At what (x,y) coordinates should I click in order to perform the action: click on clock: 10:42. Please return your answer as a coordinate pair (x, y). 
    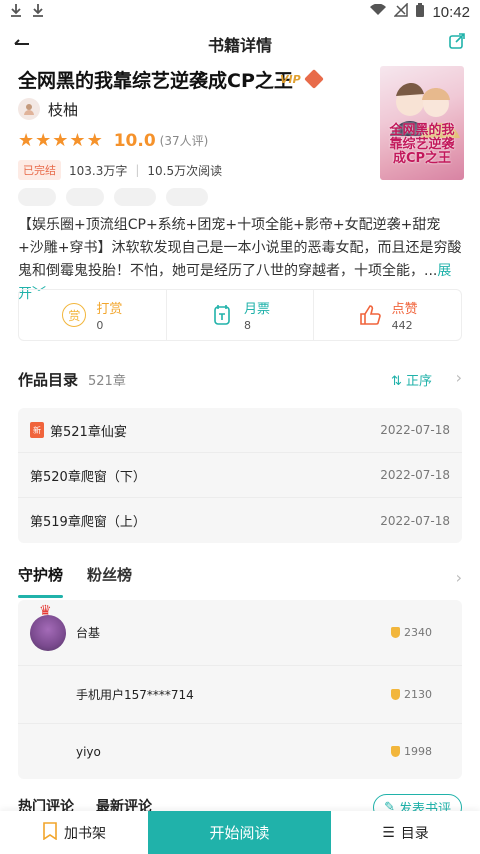
    Looking at the image, I should click on (451, 12).